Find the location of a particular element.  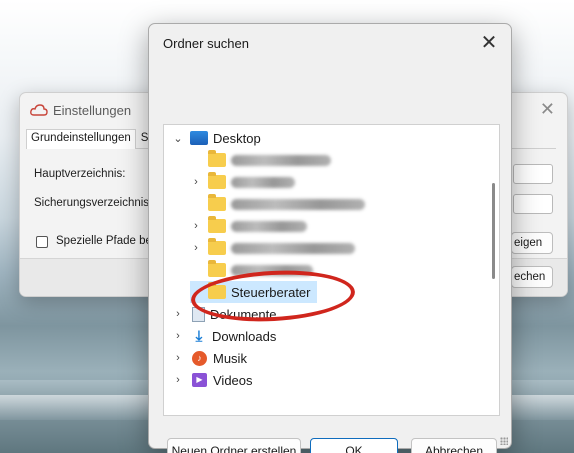

main-directory-label: Hauptverzeichnis: is located at coordinates (80, 174).